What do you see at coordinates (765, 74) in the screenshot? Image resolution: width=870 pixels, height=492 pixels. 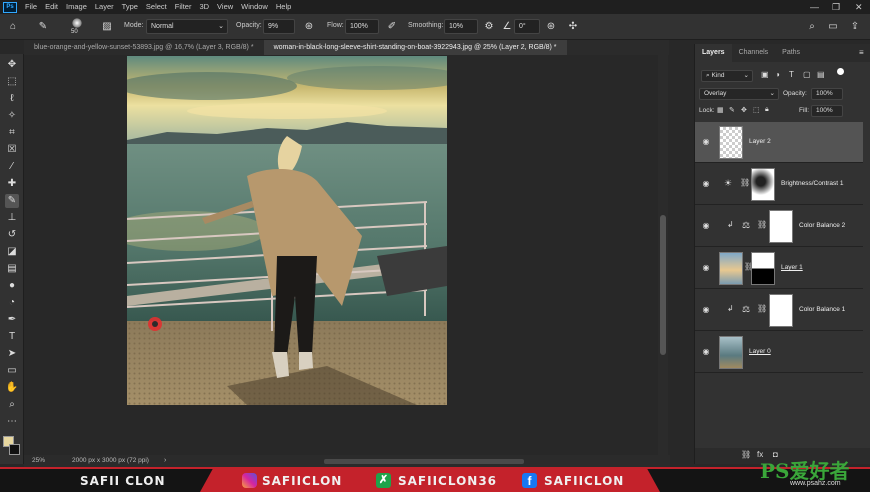 I see `filter-pixel-icon: ▣` at bounding box center [765, 74].